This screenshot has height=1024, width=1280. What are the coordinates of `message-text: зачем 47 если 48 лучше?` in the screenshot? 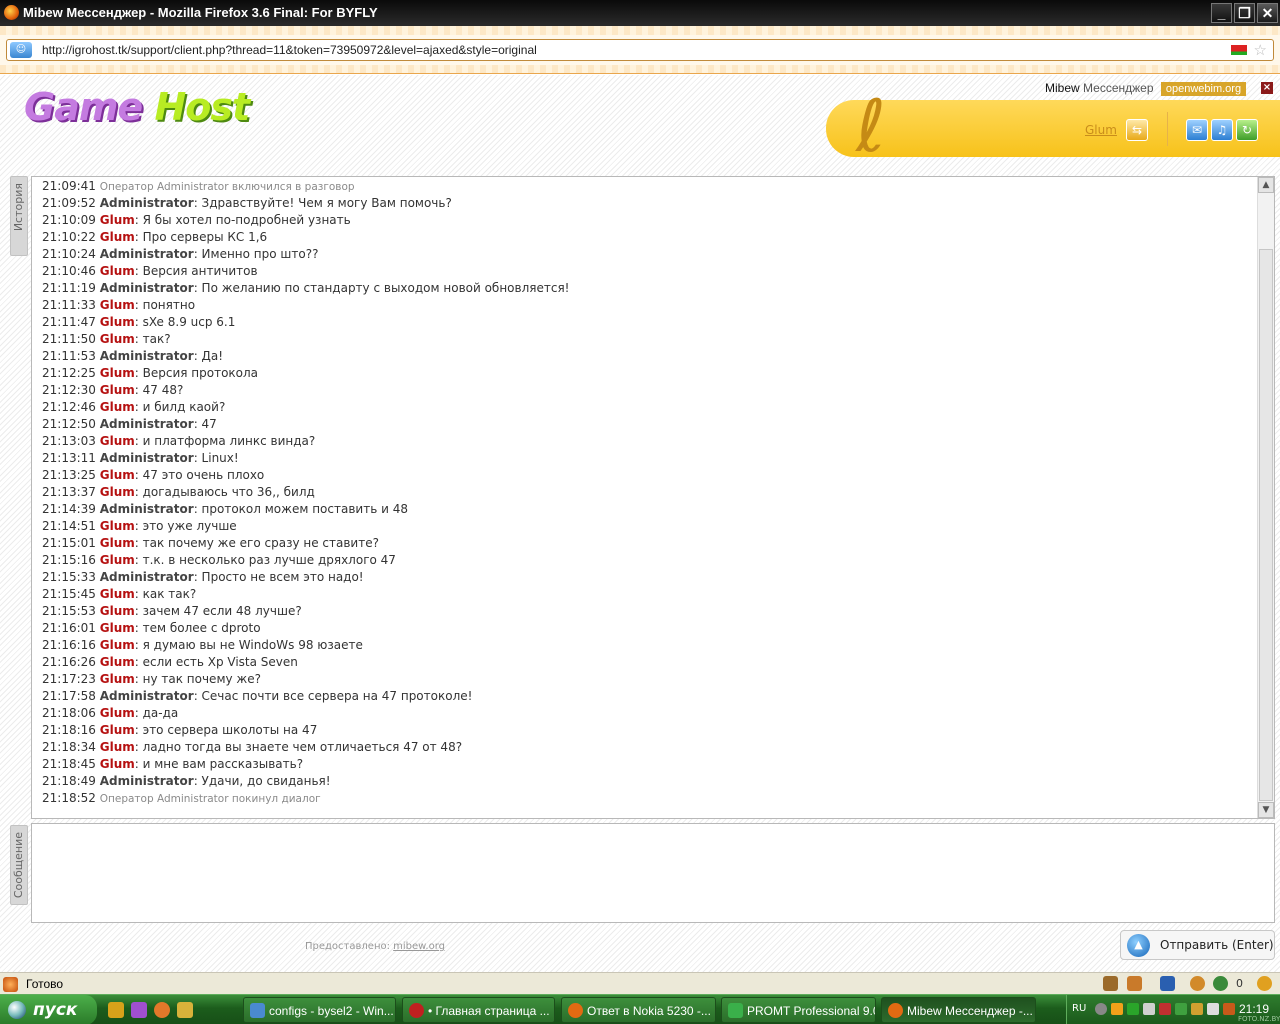 It's located at (222, 611).